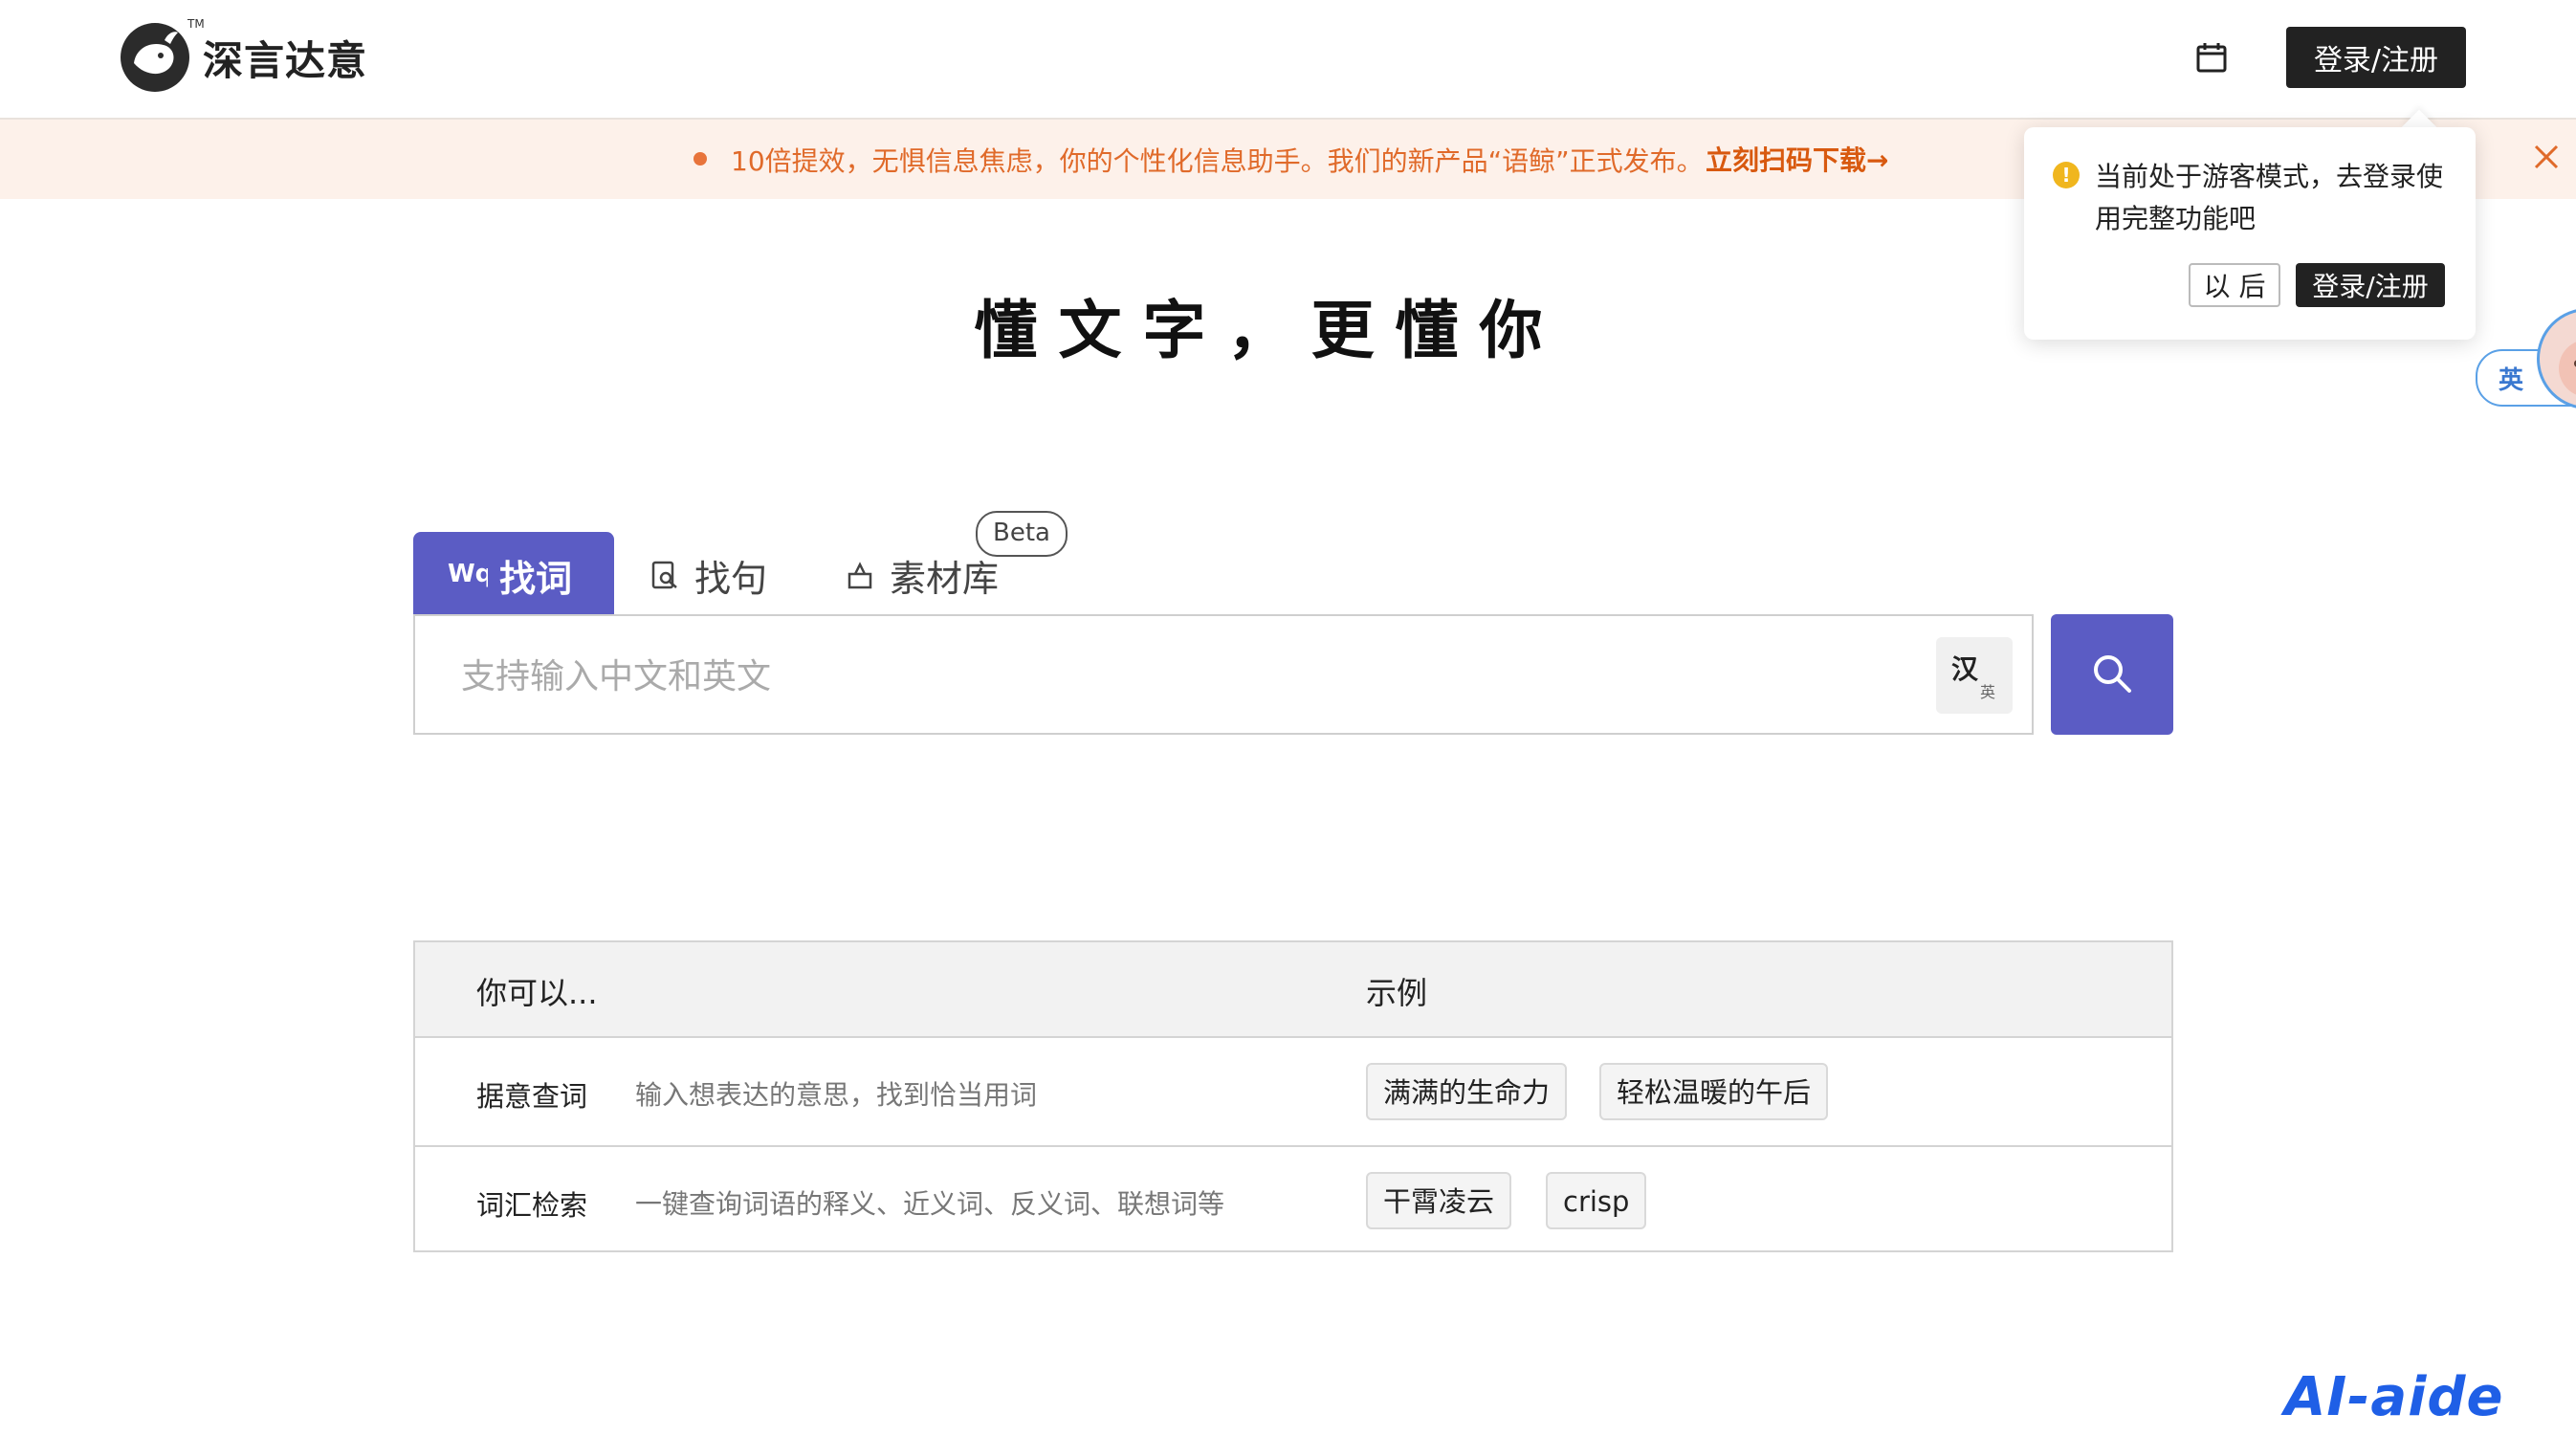  Describe the element at coordinates (2394, 1397) in the screenshot. I see `ai-aide-watermark: AI-aide` at that location.